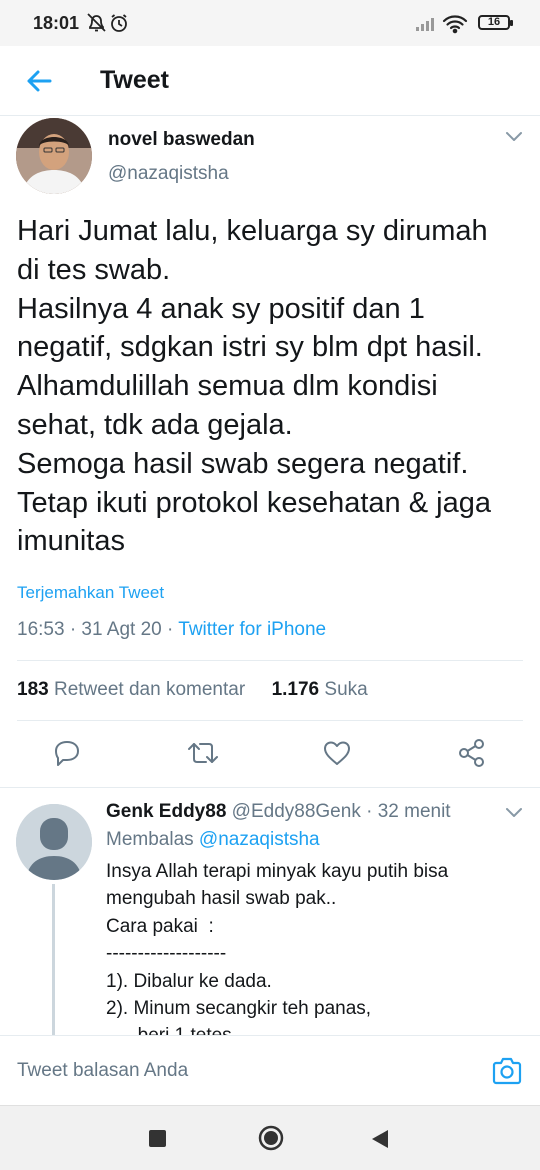 The width and height of the screenshot is (540, 1170). Describe the element at coordinates (160, 926) in the screenshot. I see `reply-text-line: Cara pakai :` at that location.